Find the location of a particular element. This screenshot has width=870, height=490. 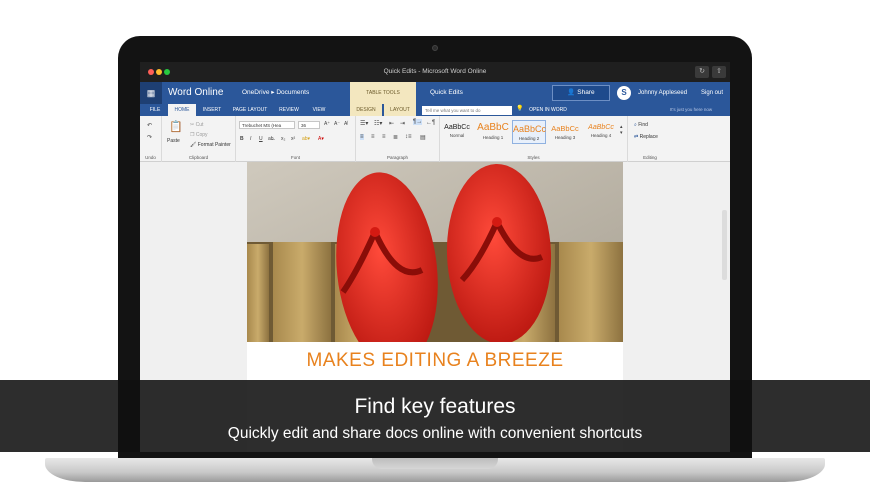

italic-icon: I is located at coordinates (250, 139).